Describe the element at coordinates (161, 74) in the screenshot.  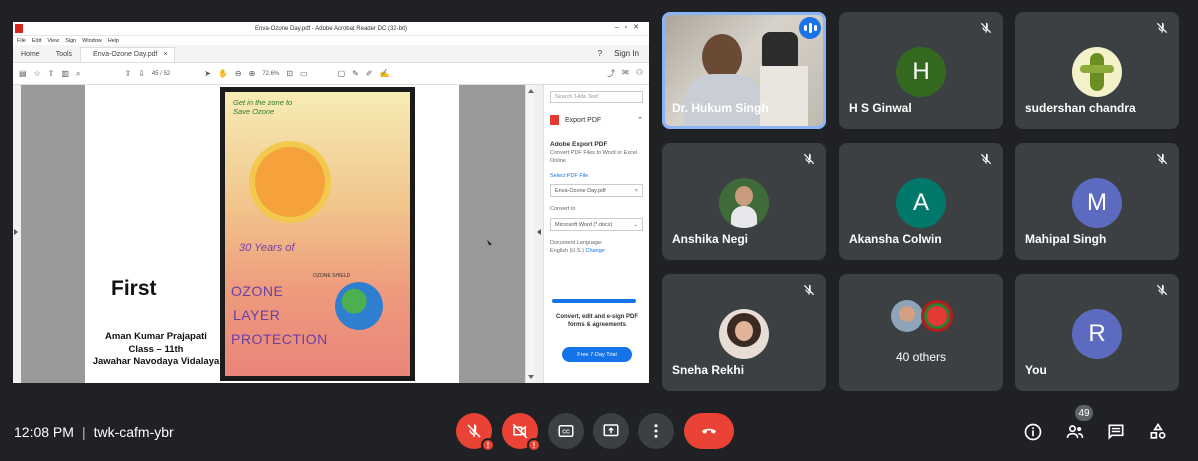
I see `page-indicator: 45 / 52` at that location.